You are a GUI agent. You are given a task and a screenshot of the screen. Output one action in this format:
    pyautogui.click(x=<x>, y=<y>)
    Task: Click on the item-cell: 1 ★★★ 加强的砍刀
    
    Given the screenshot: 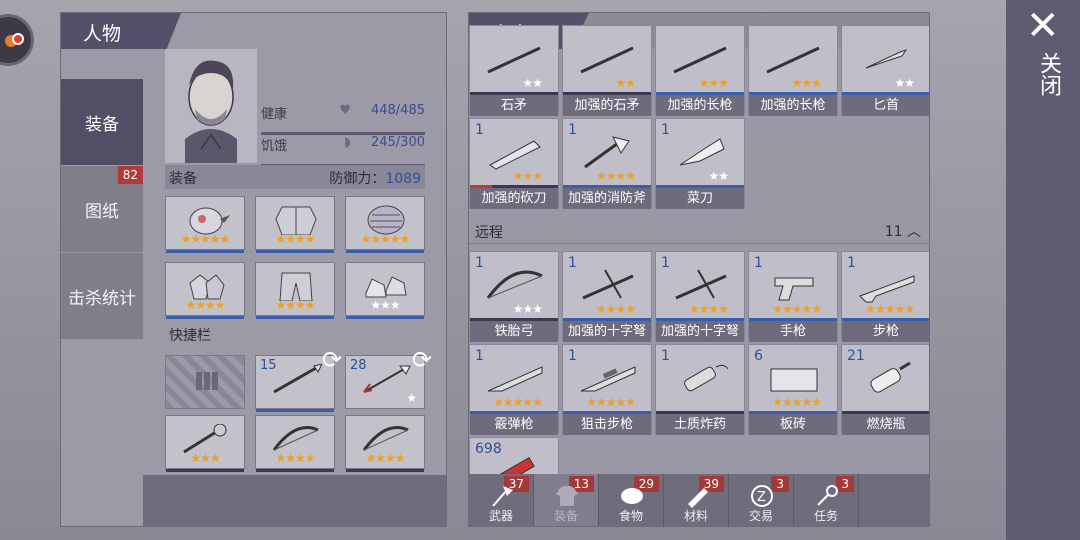 What is the action you would take?
    pyautogui.click(x=514, y=163)
    